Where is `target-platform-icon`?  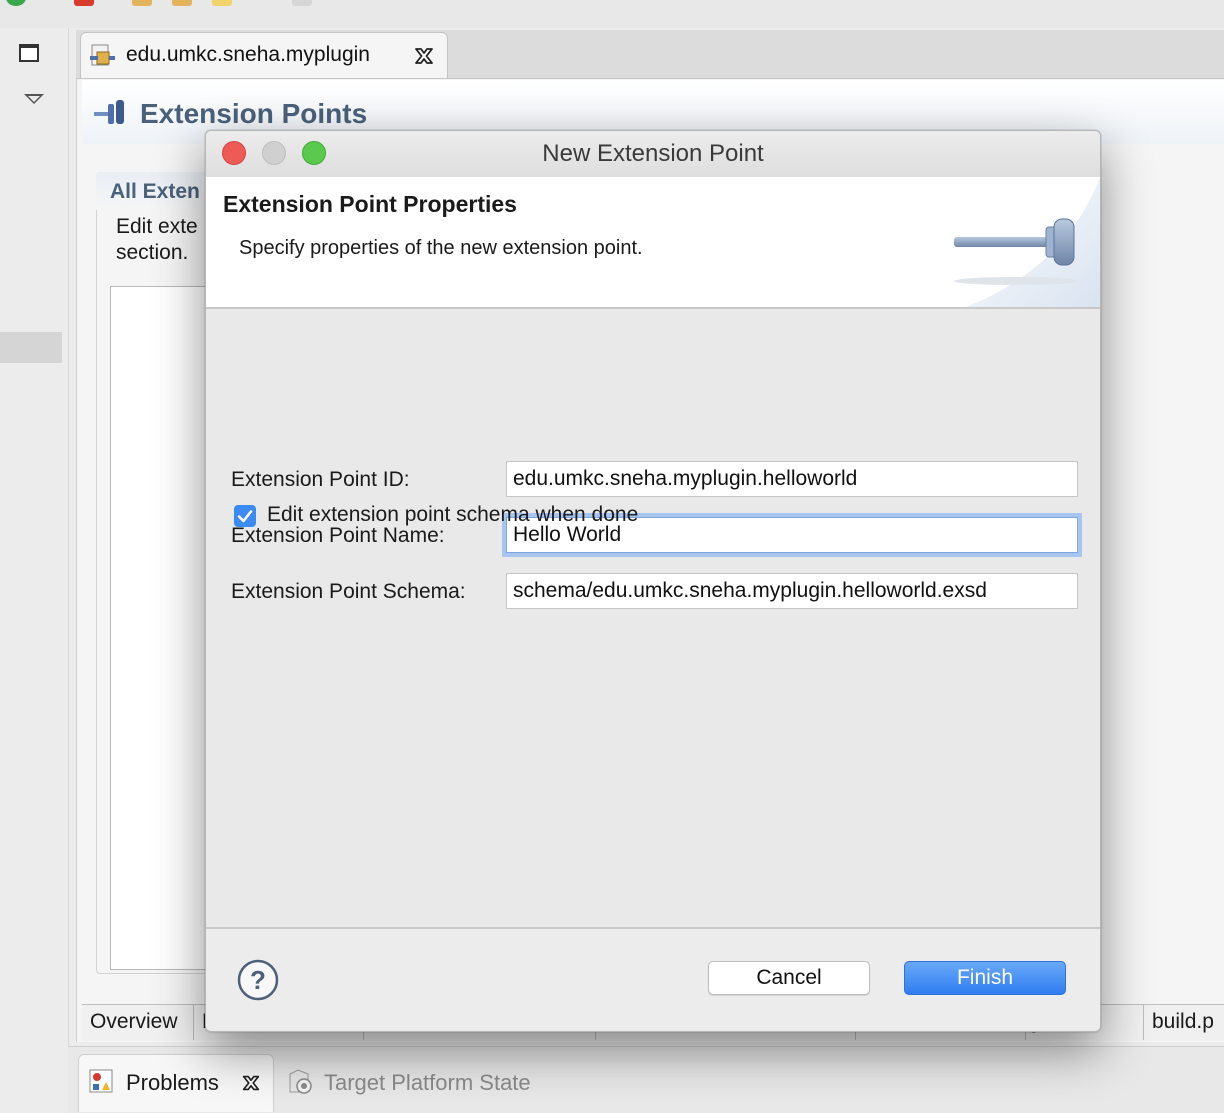 target-platform-icon is located at coordinates (300, 1081).